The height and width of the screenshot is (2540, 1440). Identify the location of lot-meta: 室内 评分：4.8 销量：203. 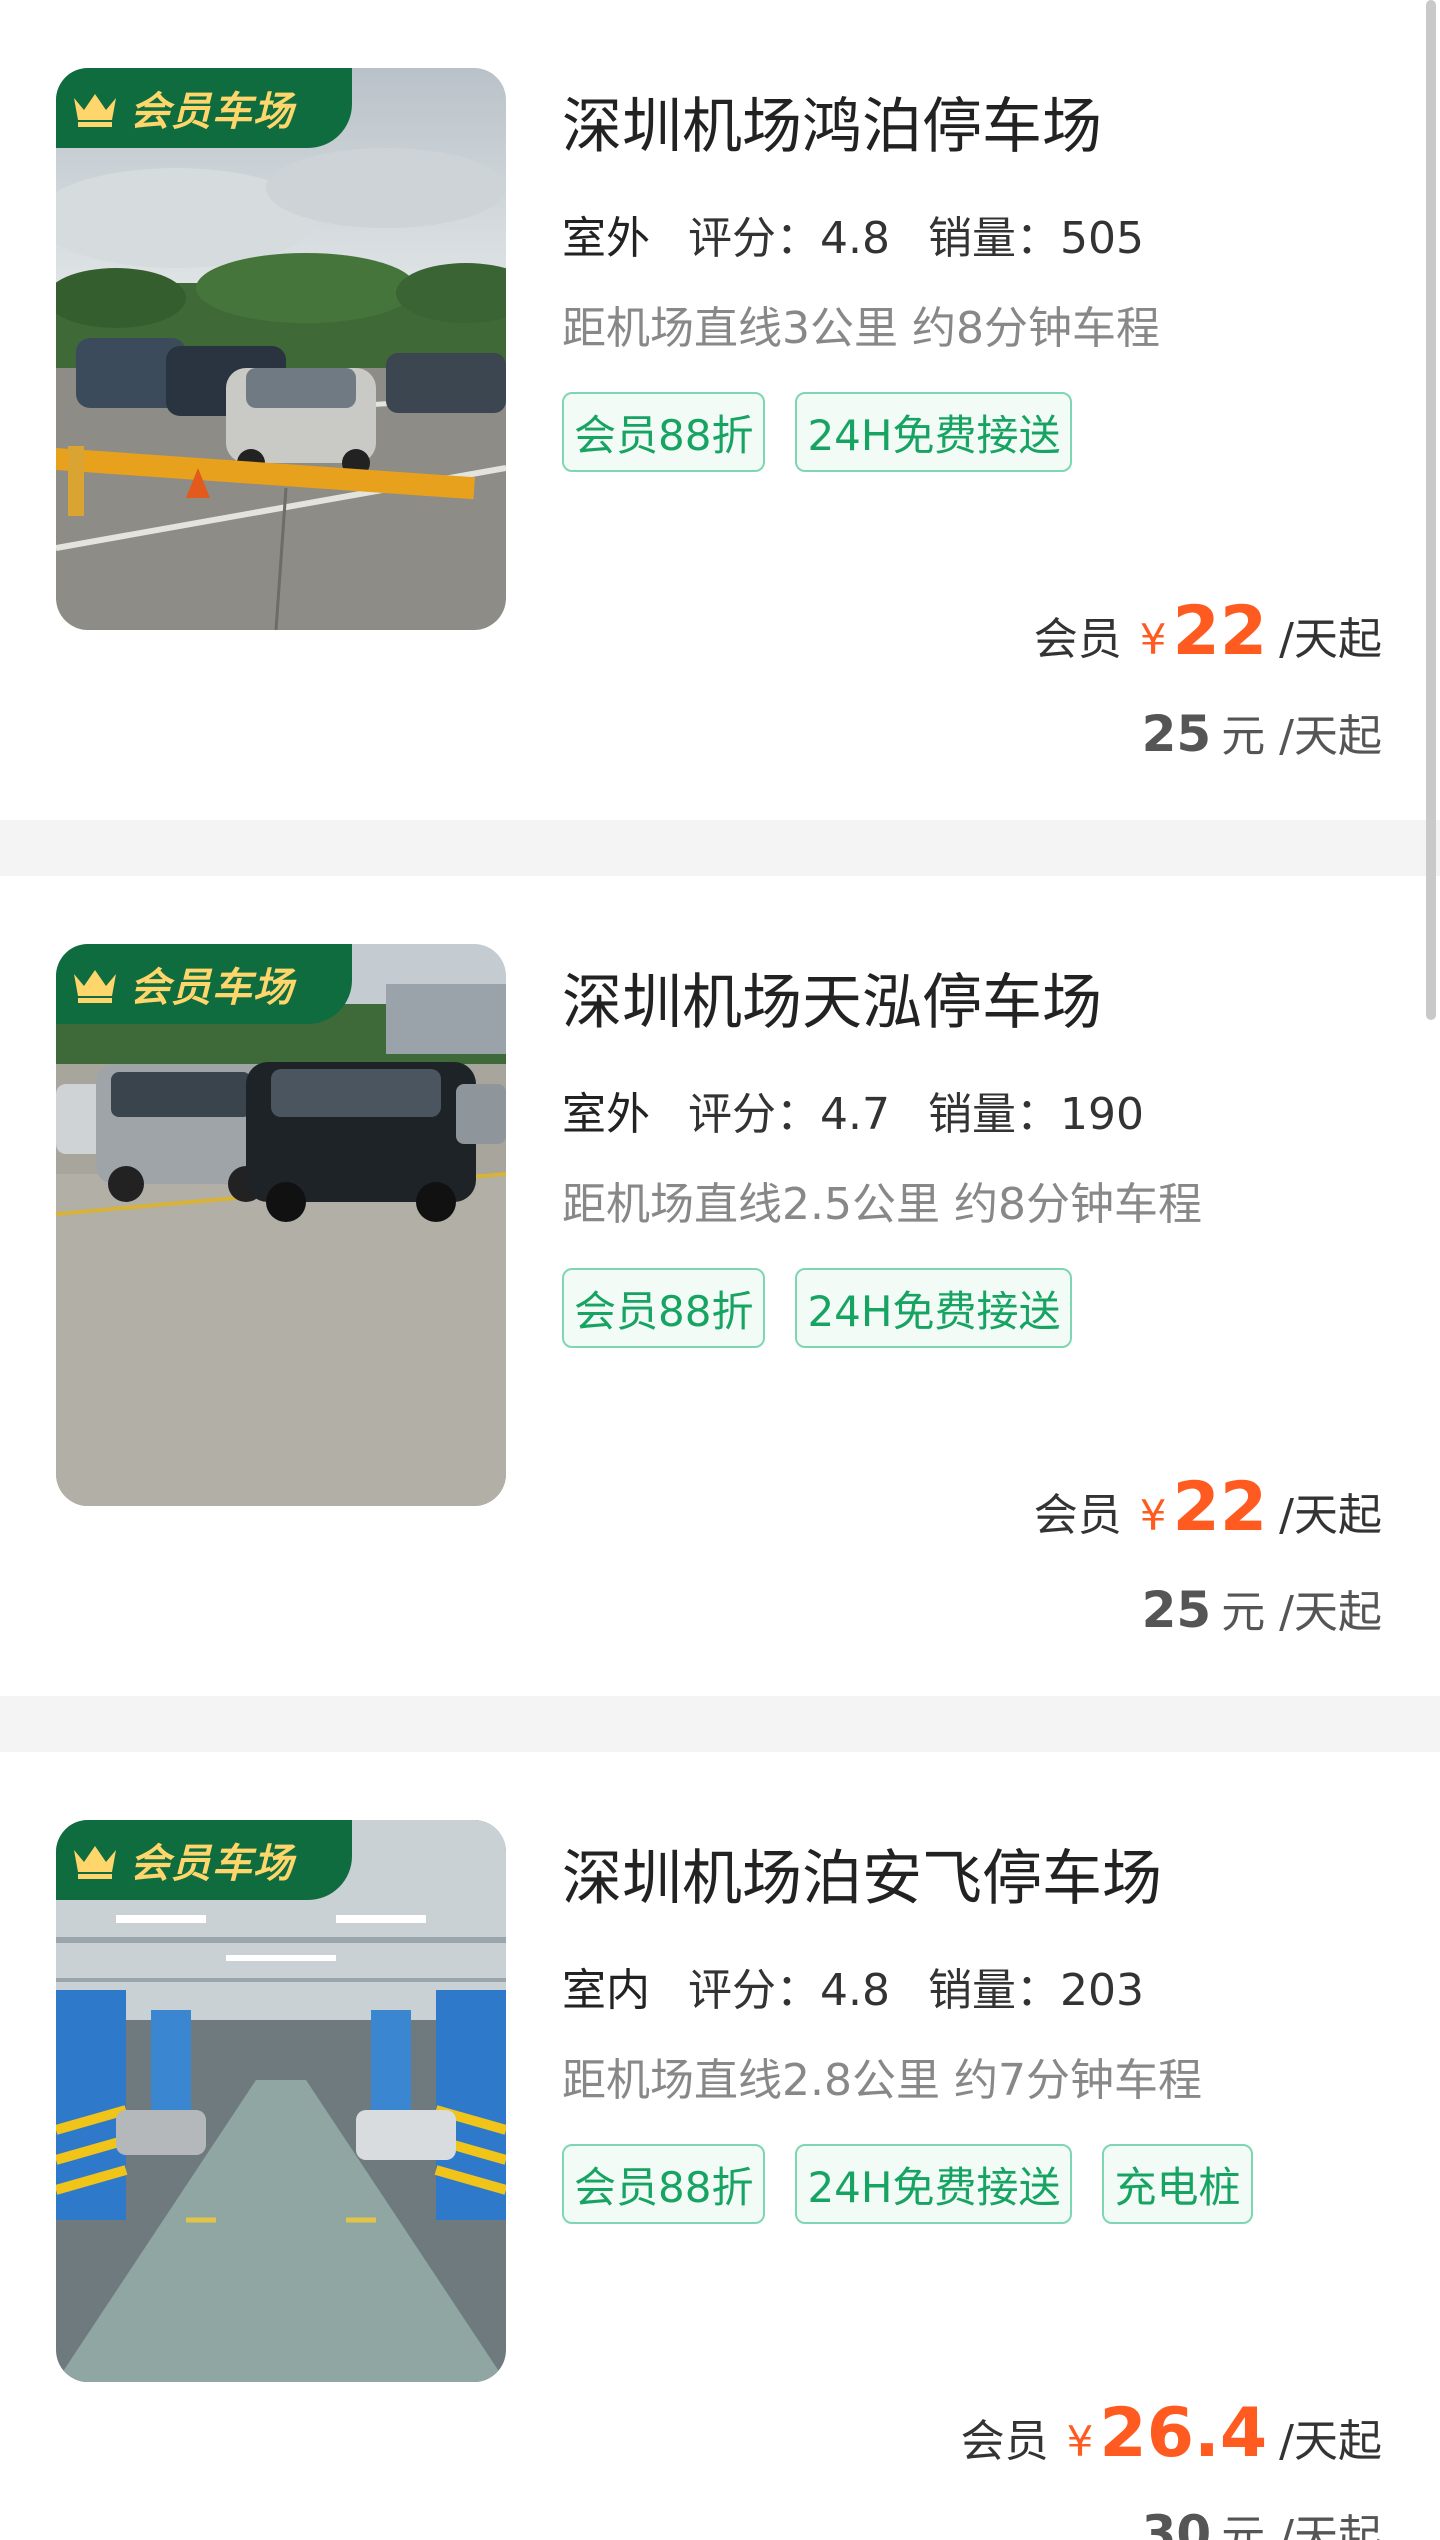
(851, 1989).